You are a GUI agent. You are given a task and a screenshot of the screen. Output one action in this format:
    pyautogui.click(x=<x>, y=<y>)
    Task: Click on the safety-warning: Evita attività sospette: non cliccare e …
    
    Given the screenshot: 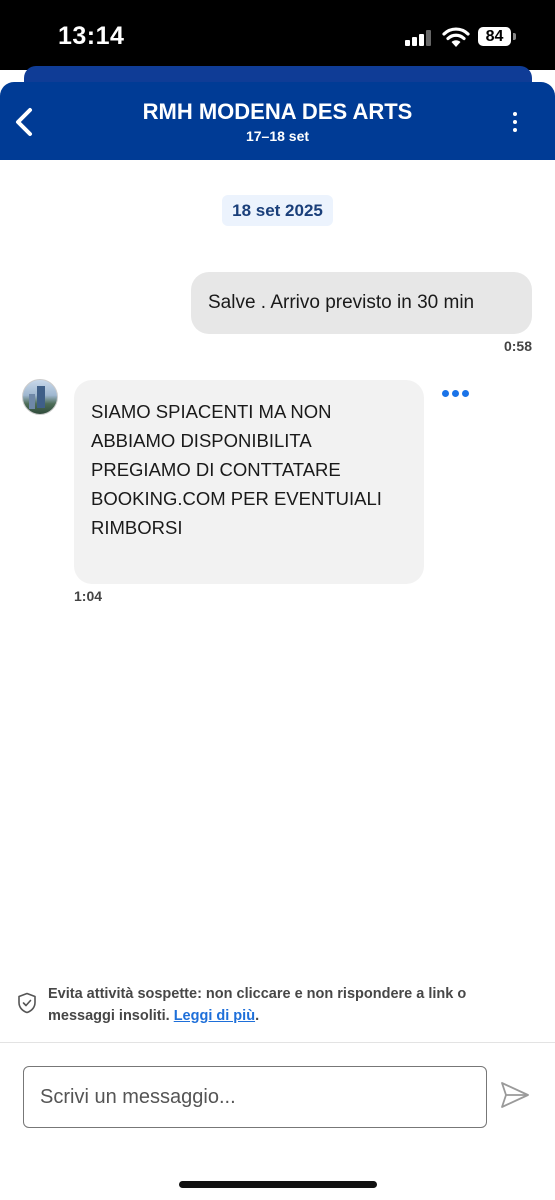 What is the action you would take?
    pyautogui.click(x=277, y=1005)
    